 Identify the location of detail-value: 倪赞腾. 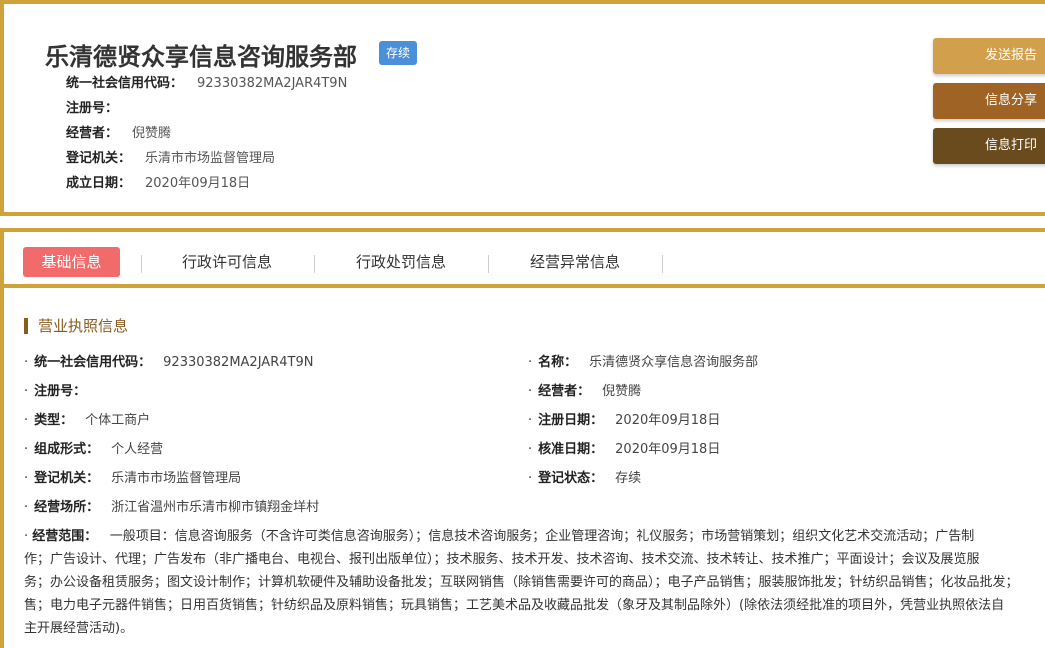
(622, 391).